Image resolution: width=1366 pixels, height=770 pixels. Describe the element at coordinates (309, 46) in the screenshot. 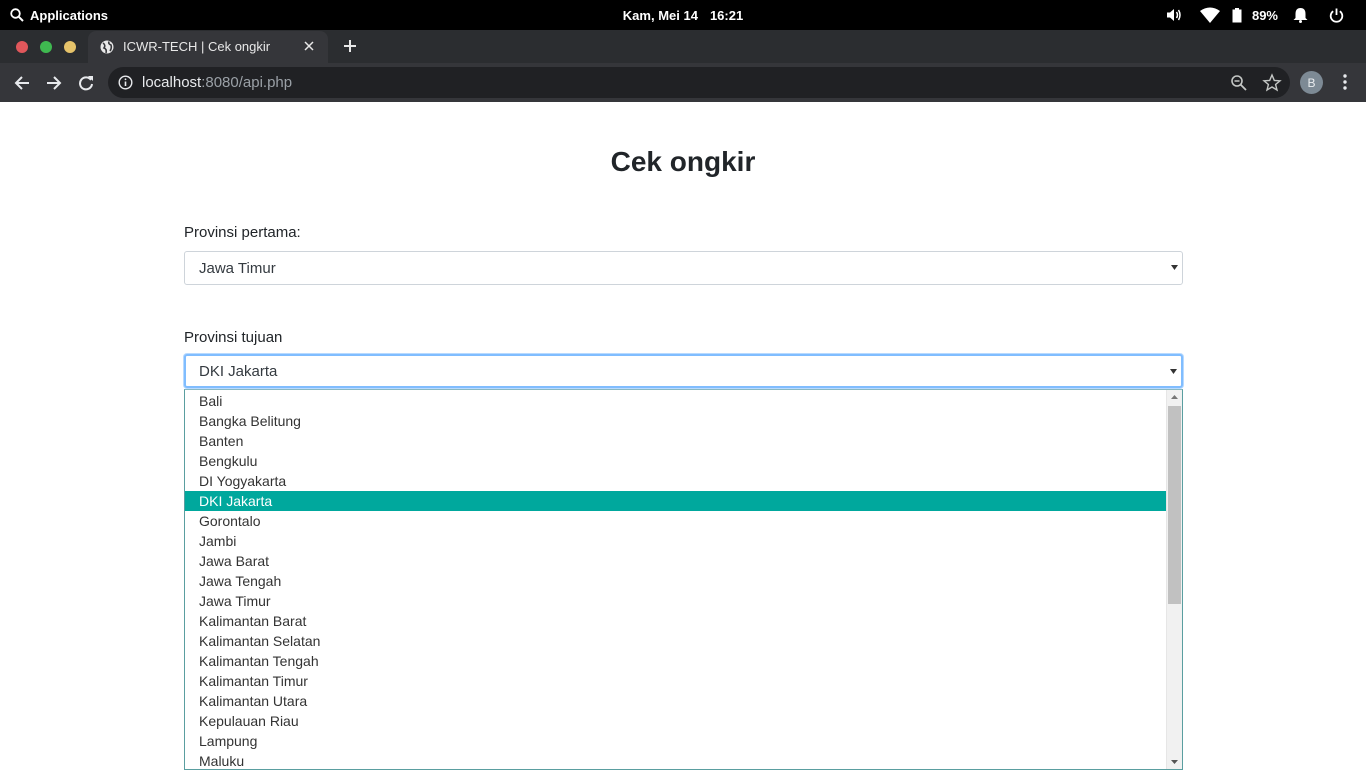

I see `close-icon` at that location.